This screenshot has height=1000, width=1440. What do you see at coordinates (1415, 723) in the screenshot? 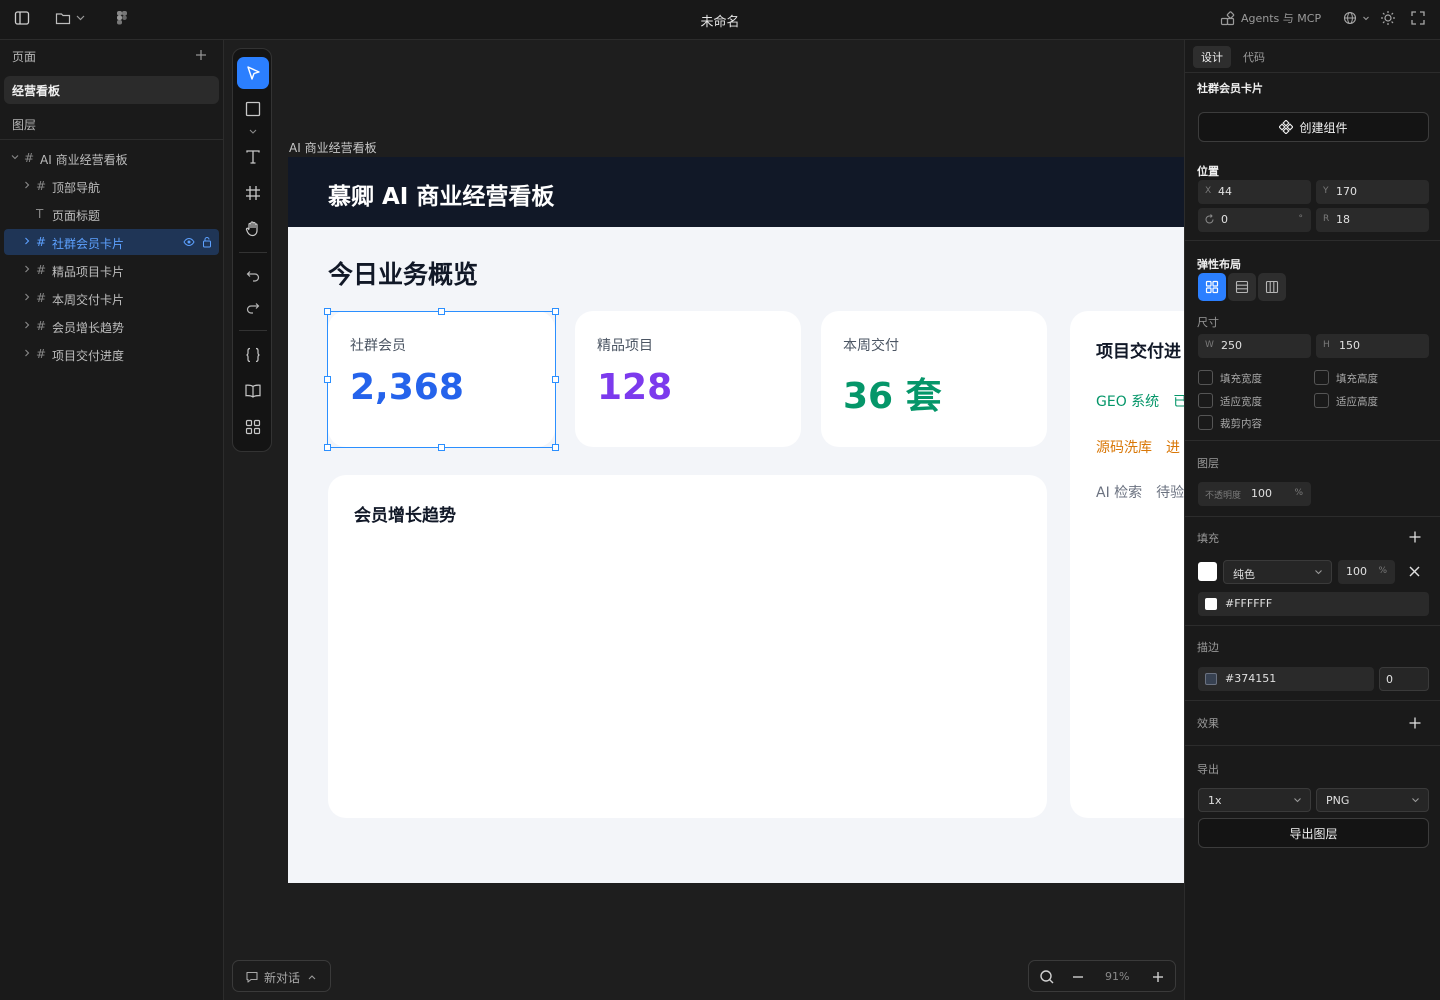
I see `add-effect-icon` at bounding box center [1415, 723].